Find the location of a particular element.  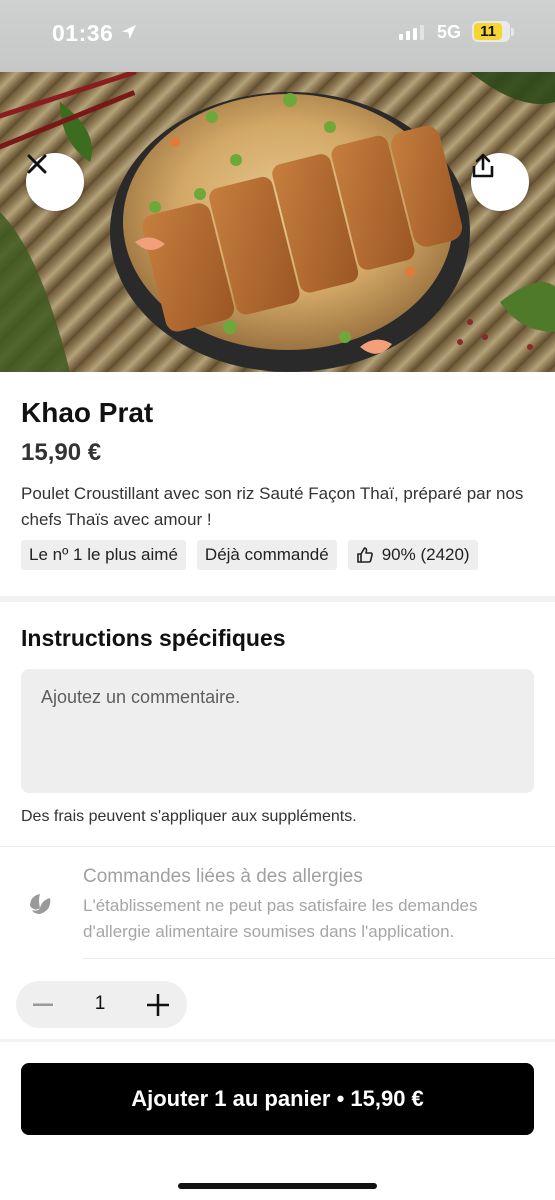

tag-already-ordered: Déjà commandé is located at coordinates (266, 555).